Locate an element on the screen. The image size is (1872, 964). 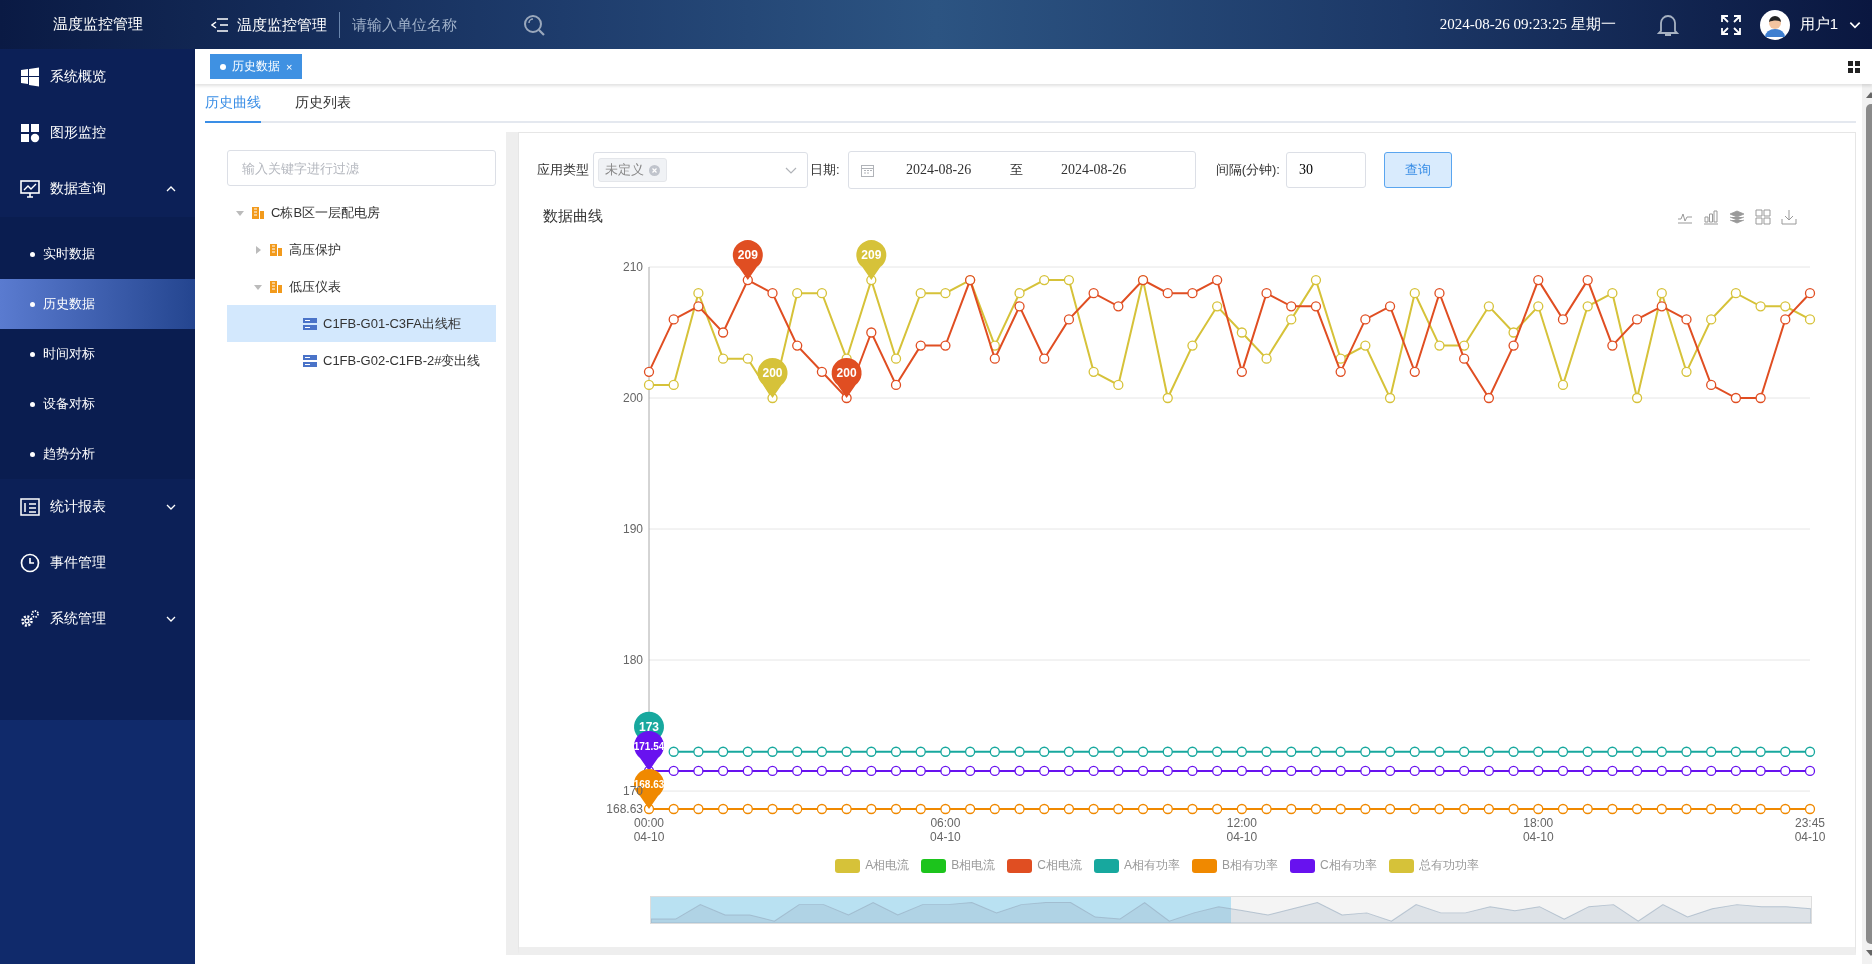
tree-node: 低压仪表 is located at coordinates (361, 286).